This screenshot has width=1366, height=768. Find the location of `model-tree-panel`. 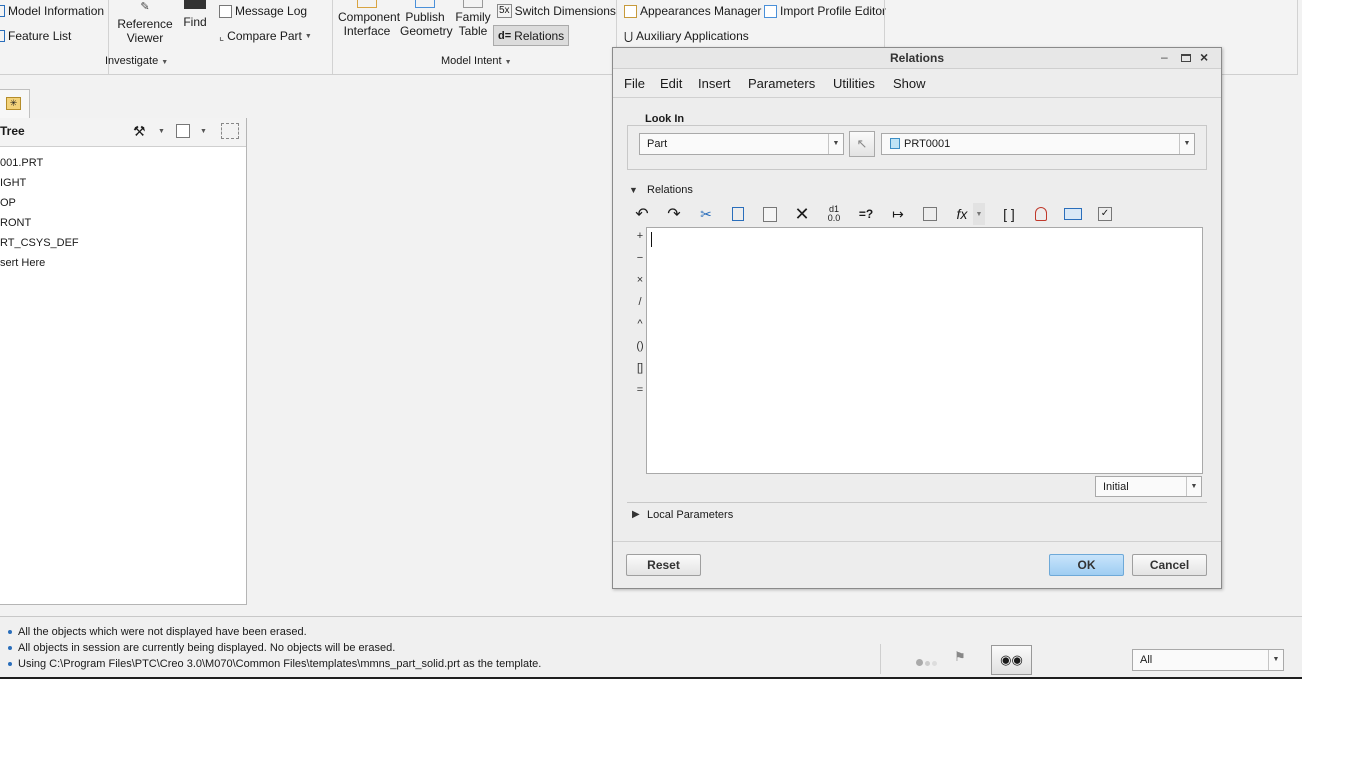

model-tree-panel is located at coordinates (123, 361).